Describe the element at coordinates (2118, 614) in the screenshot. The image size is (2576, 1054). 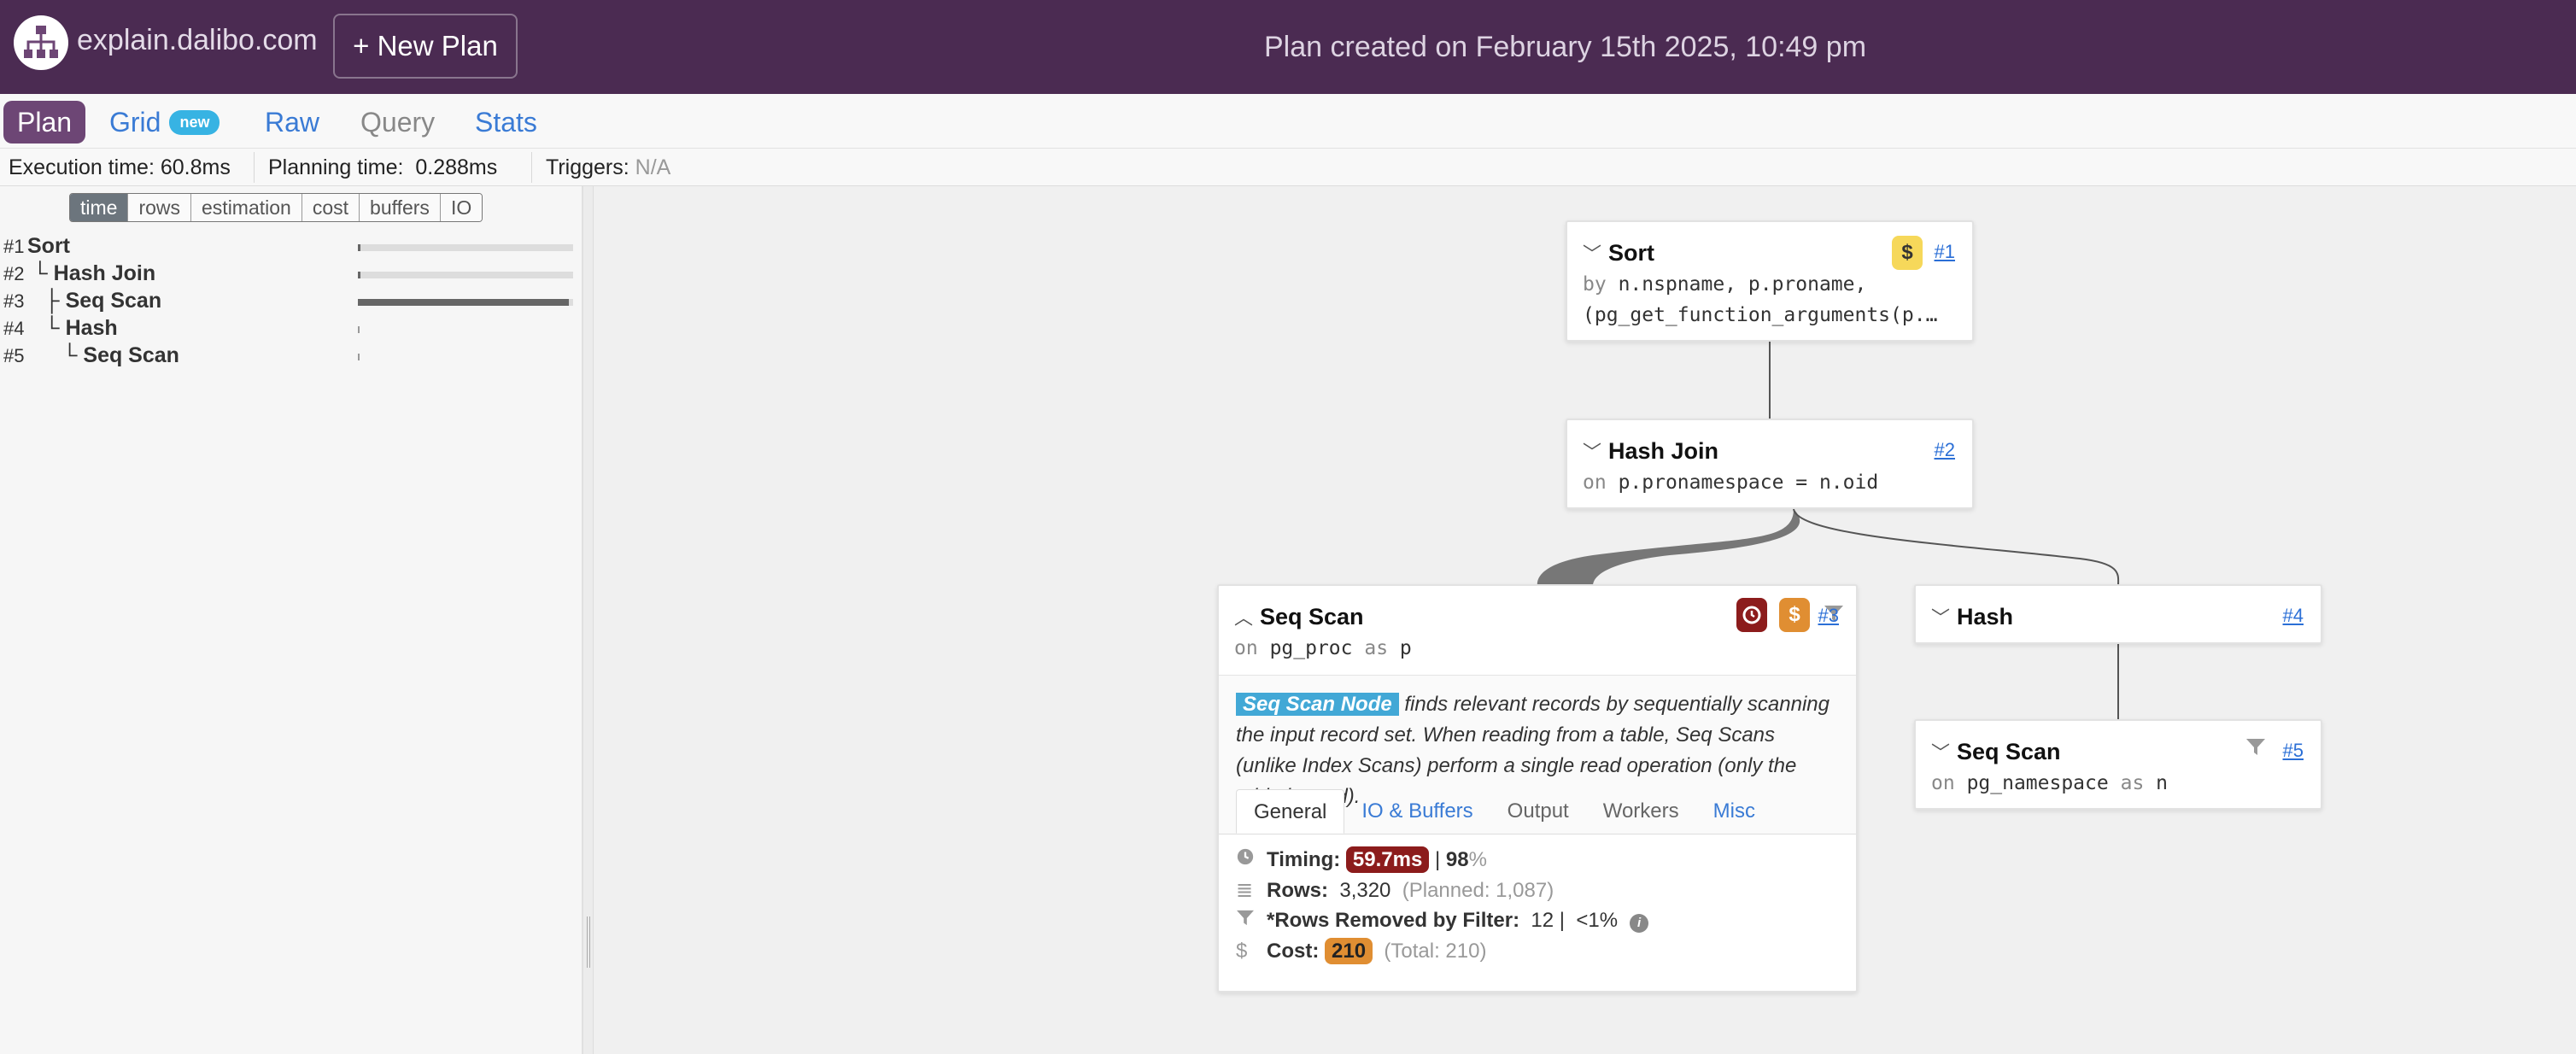
I see `node-hash: ﹀ Hash #4` at that location.